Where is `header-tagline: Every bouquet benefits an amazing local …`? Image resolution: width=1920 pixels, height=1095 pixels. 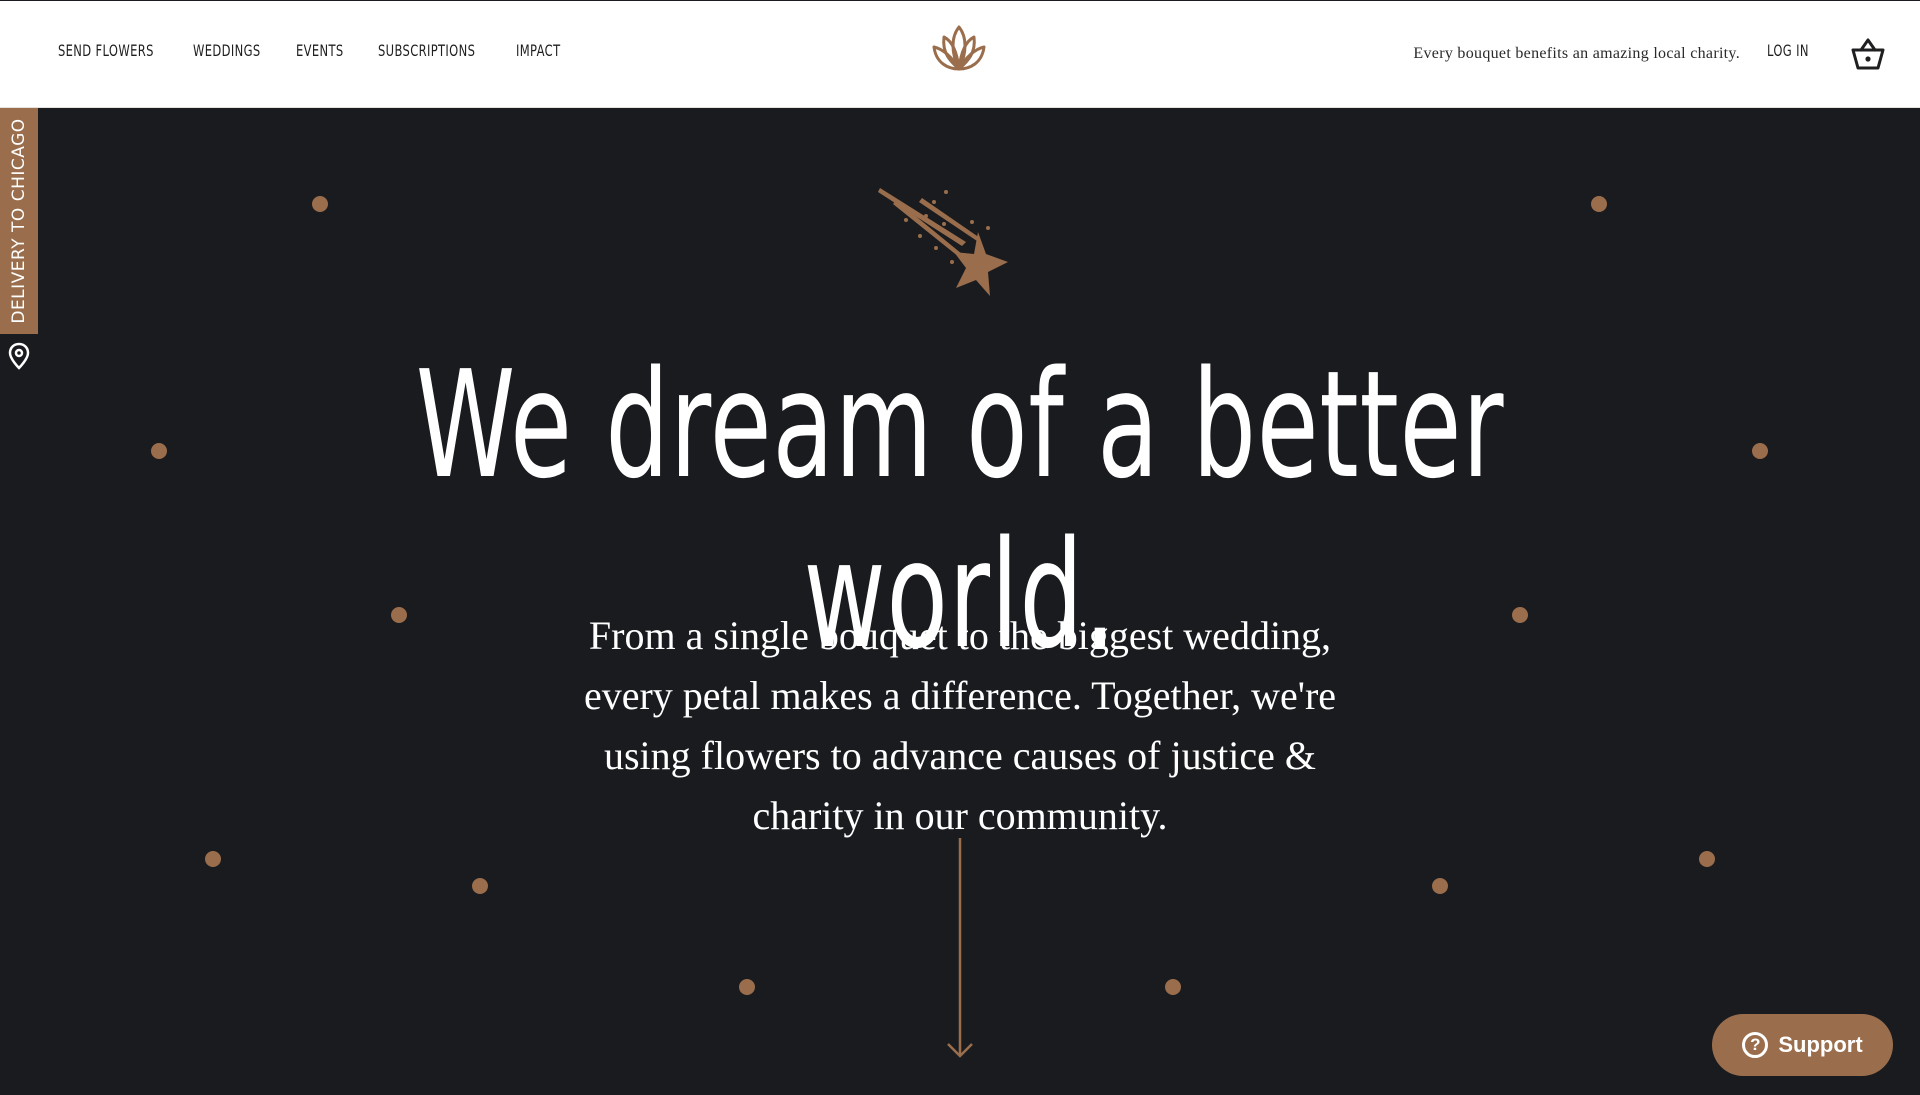
header-tagline: Every bouquet benefits an amazing local … is located at coordinates (1576, 53).